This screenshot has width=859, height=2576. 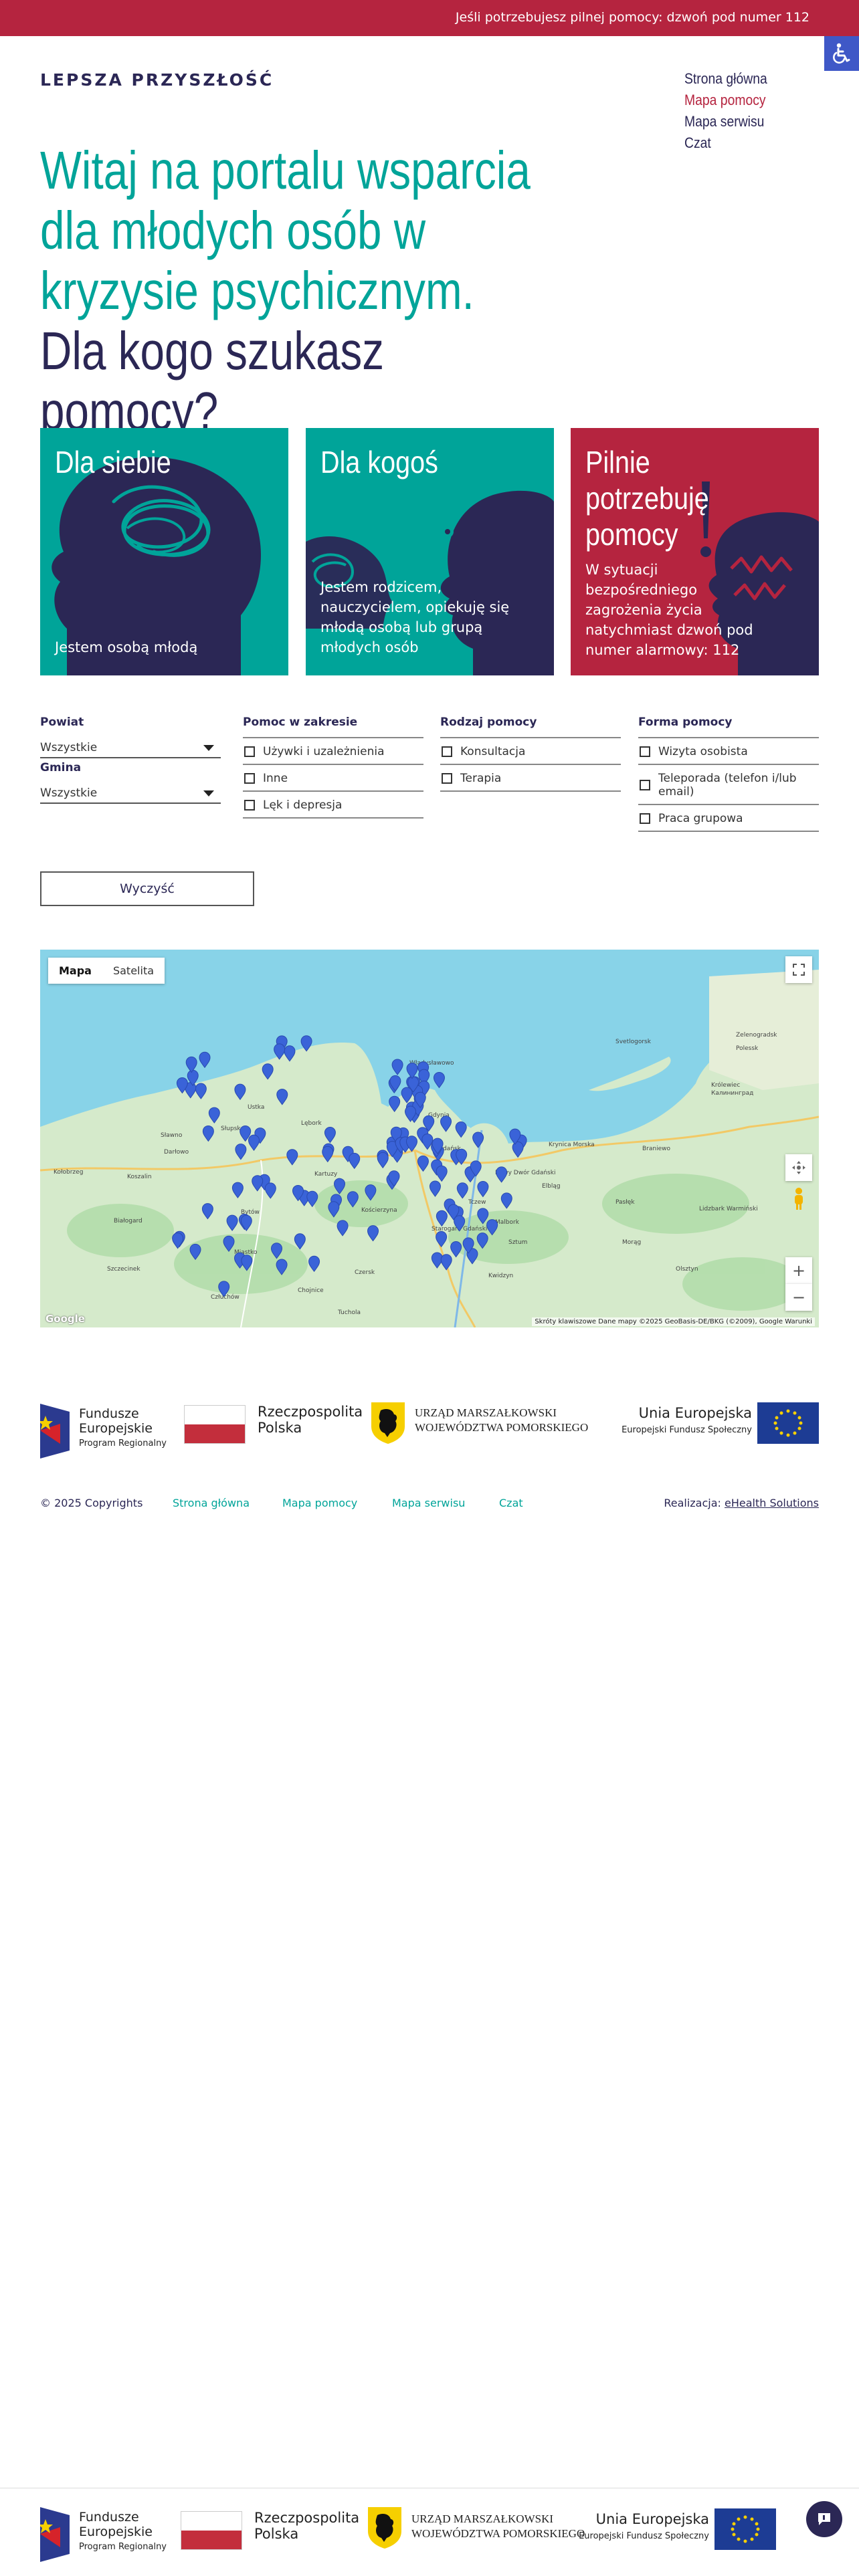 I want to click on card-for-self: Dla siebie Jestem osobą młodą, so click(x=164, y=552).